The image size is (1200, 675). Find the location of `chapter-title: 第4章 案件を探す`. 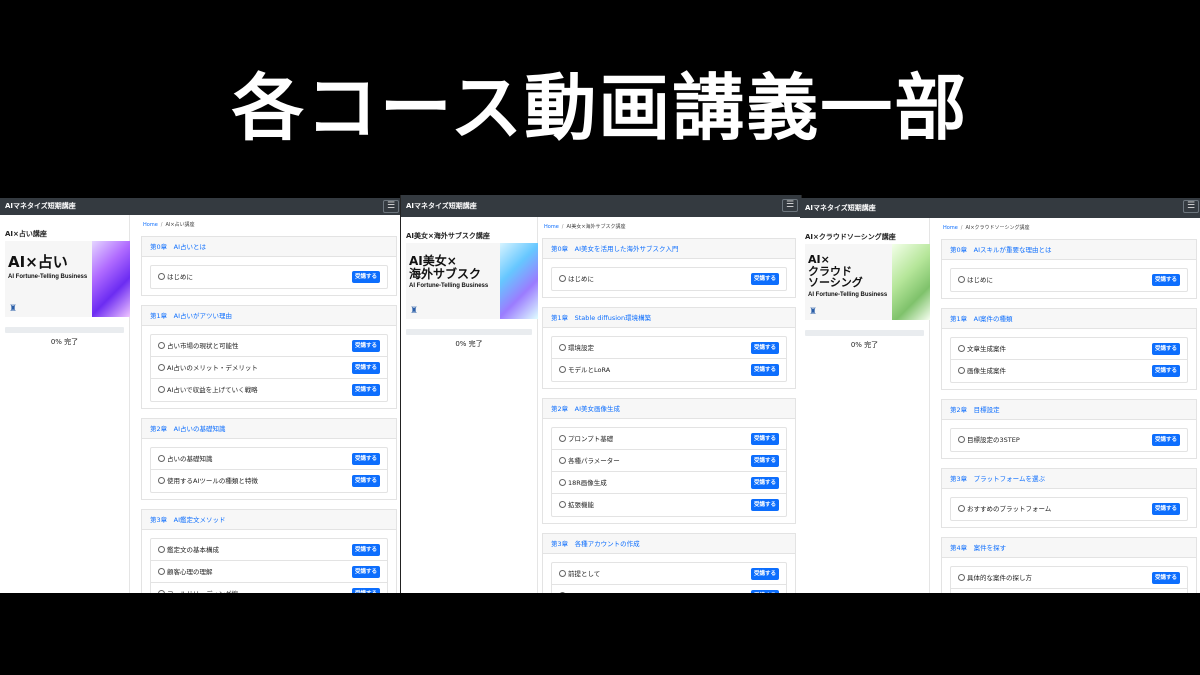

chapter-title: 第4章 案件を探す is located at coordinates (1069, 548).